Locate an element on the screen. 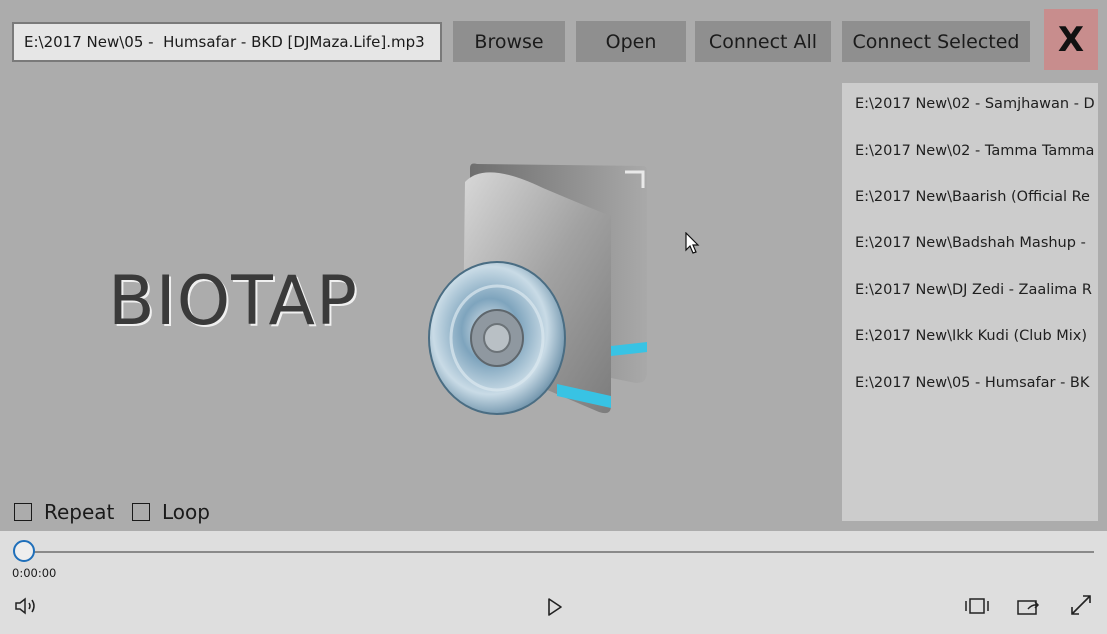 The height and width of the screenshot is (634, 1107). elapsed-time: 0:00:00 is located at coordinates (34, 573).